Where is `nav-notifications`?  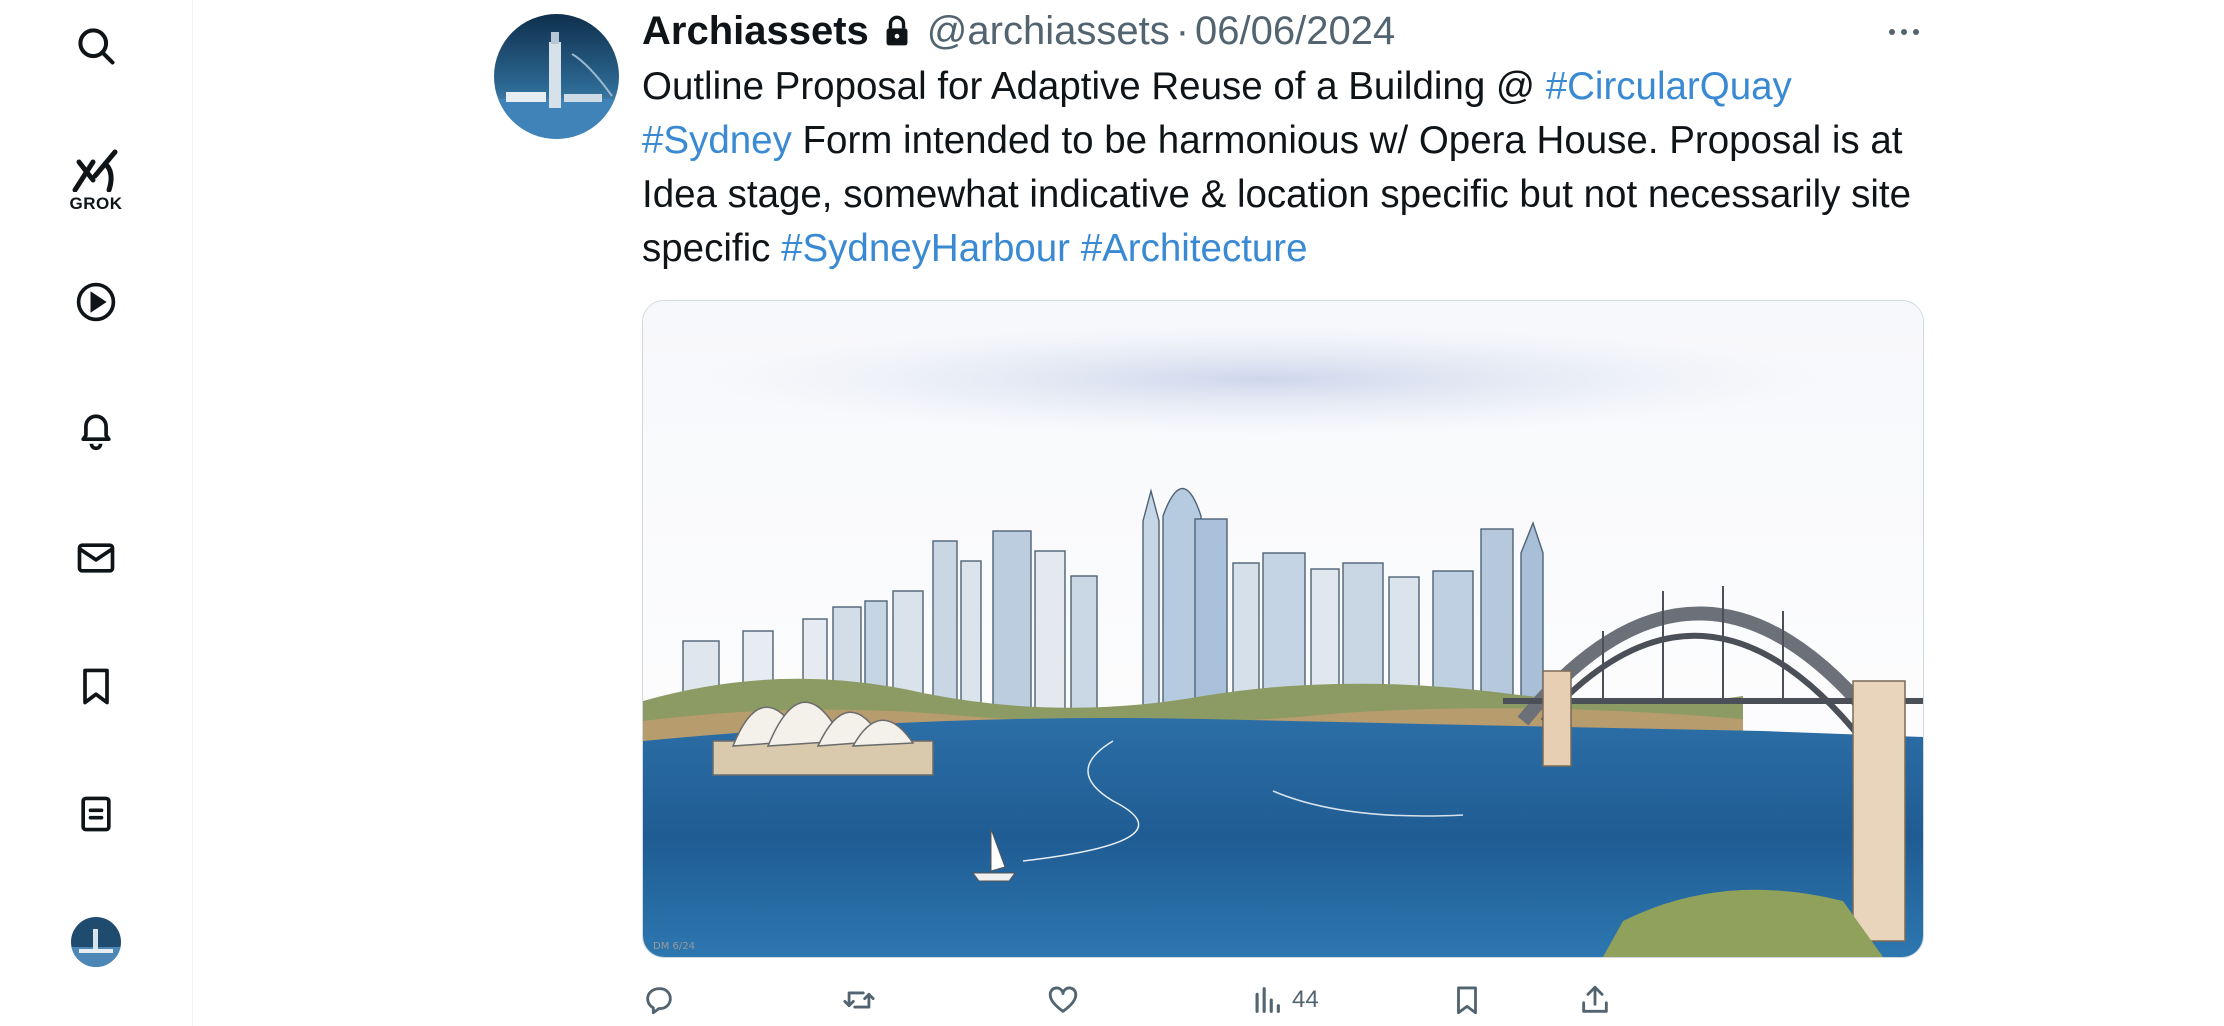 nav-notifications is located at coordinates (96, 430).